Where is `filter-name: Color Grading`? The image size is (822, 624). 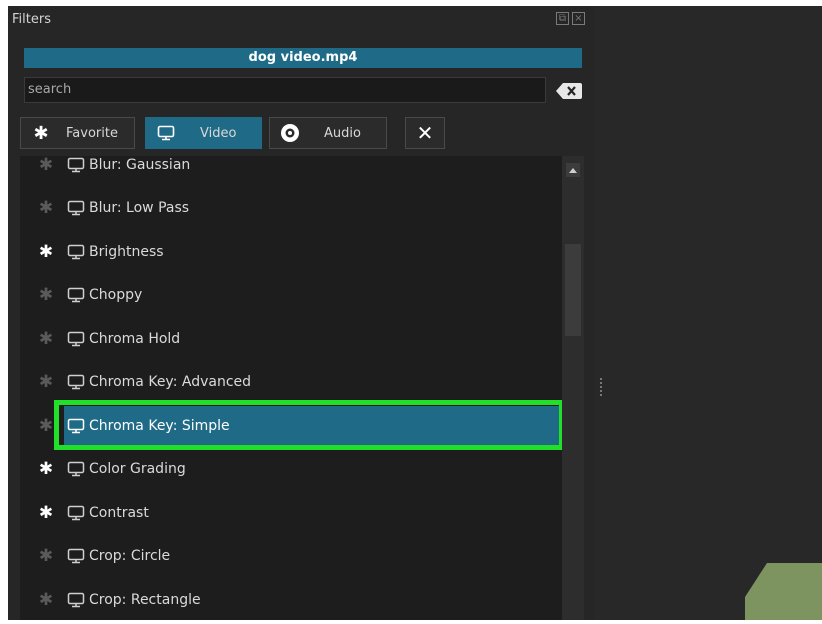
filter-name: Color Grading is located at coordinates (137, 468).